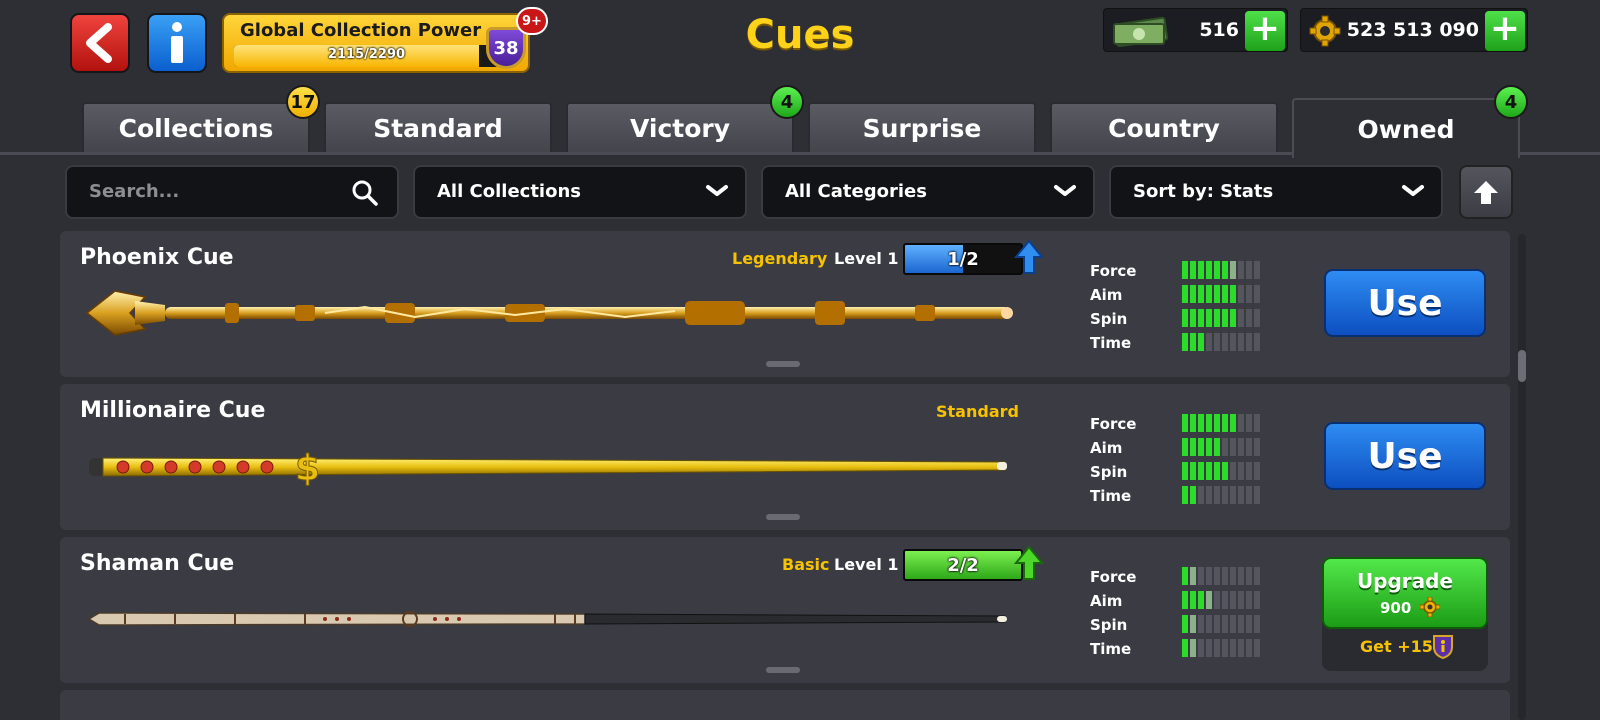 The height and width of the screenshot is (720, 1600). What do you see at coordinates (100, 43) in the screenshot?
I see `back-button` at bounding box center [100, 43].